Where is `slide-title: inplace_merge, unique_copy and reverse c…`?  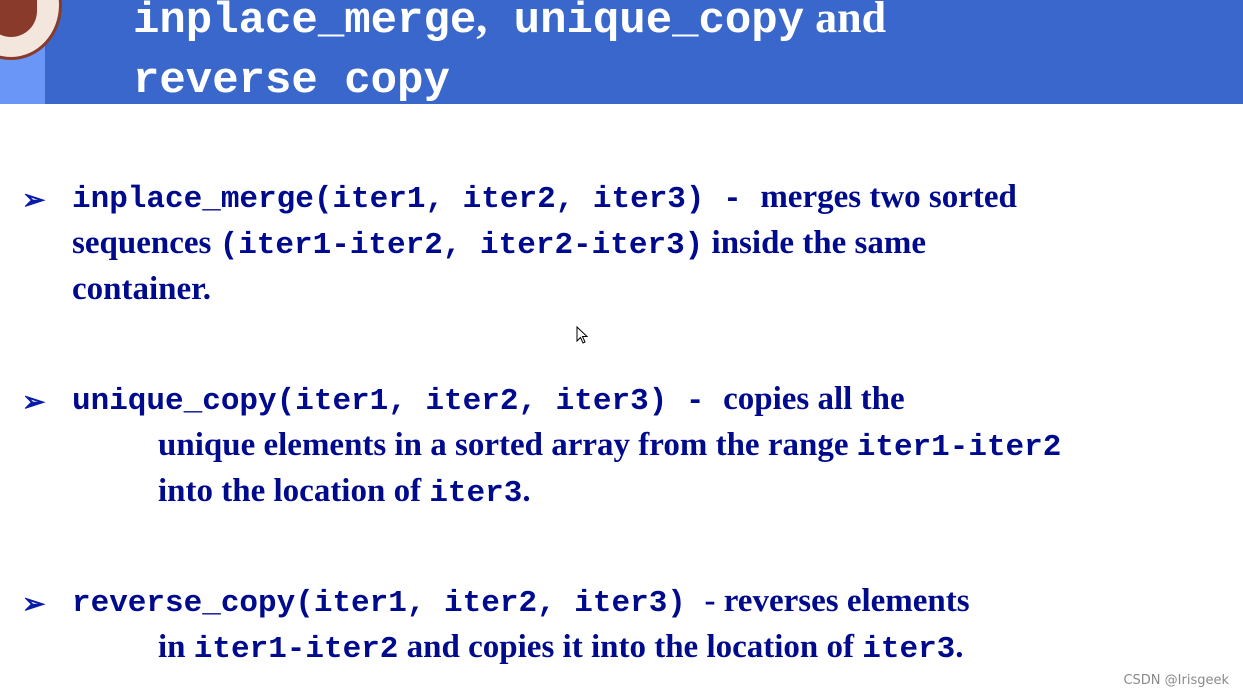
slide-title: inplace_merge, unique_copy and reverse c… is located at coordinates (510, 53).